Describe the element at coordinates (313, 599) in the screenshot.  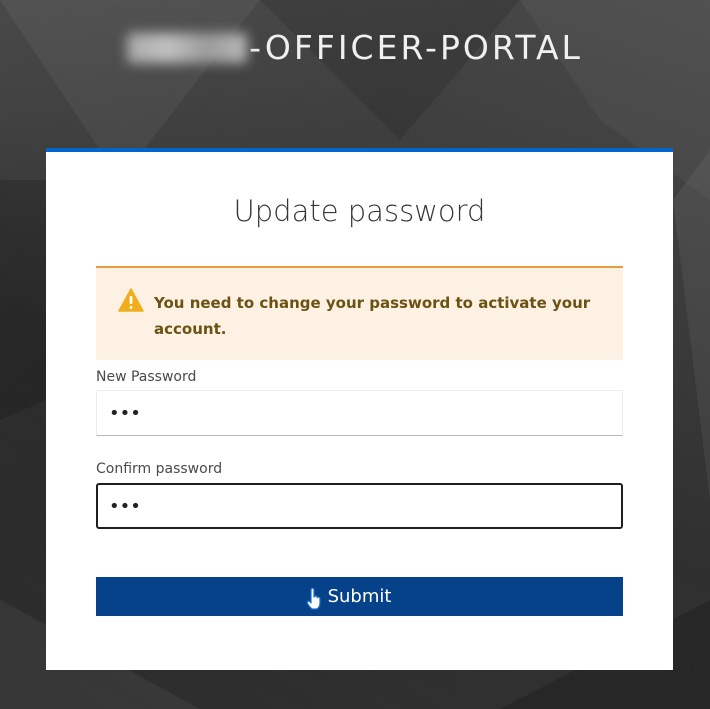
I see `hand-pointer-cursor-icon` at that location.